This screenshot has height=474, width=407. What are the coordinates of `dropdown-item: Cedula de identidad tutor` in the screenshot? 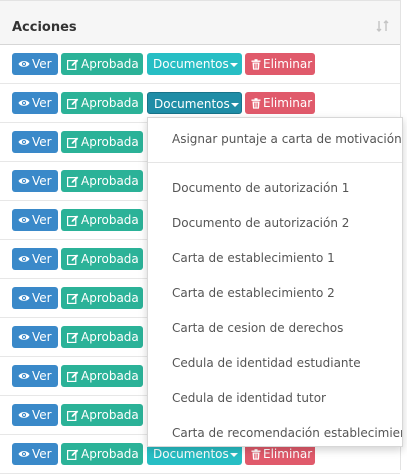 It's located at (249, 398).